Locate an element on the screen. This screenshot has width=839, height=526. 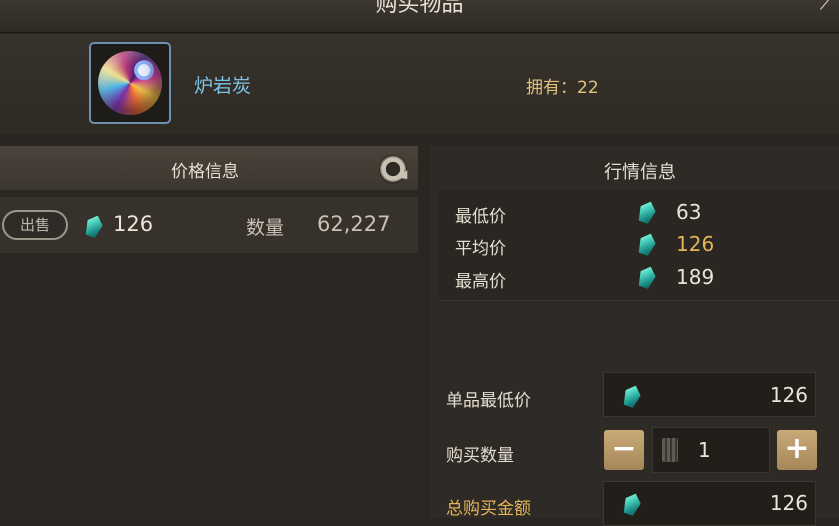
listing-quantity-label: 数量 is located at coordinates (265, 228).